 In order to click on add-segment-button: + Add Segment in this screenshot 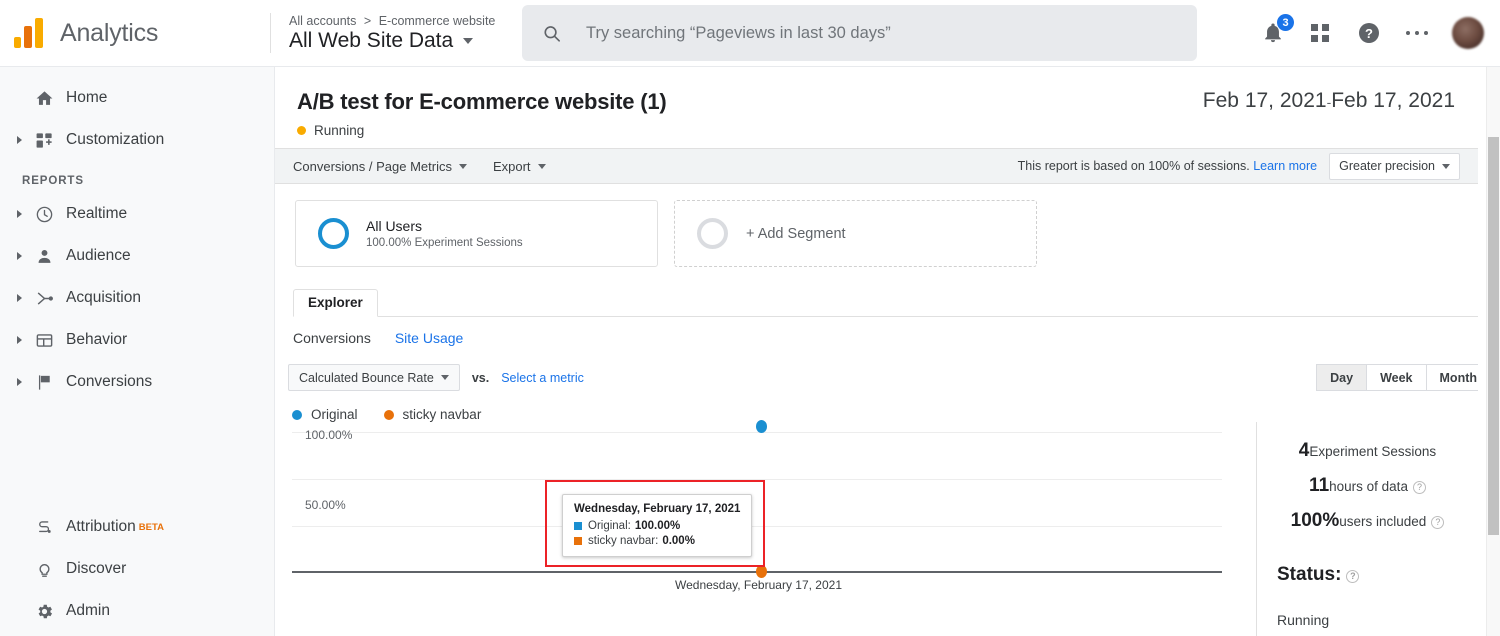, I will do `click(855, 233)`.